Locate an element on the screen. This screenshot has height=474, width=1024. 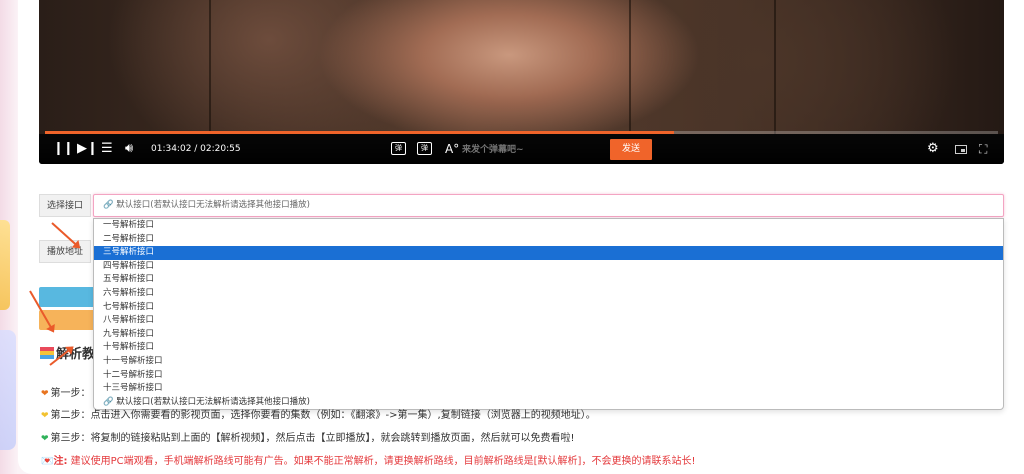
gear-icon: ⚙ is located at coordinates (933, 149).